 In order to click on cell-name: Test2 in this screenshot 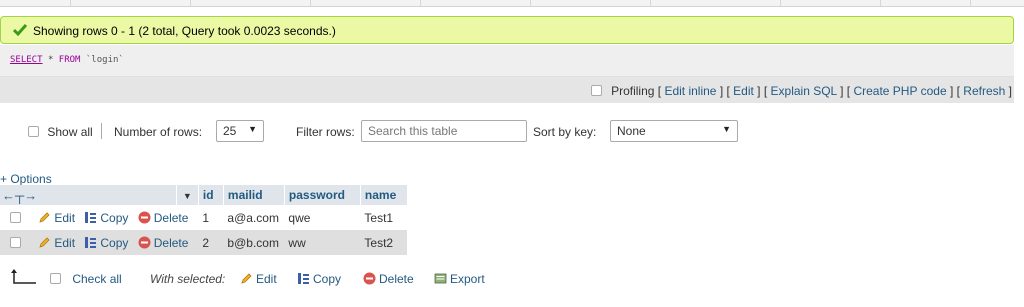, I will do `click(384, 242)`.